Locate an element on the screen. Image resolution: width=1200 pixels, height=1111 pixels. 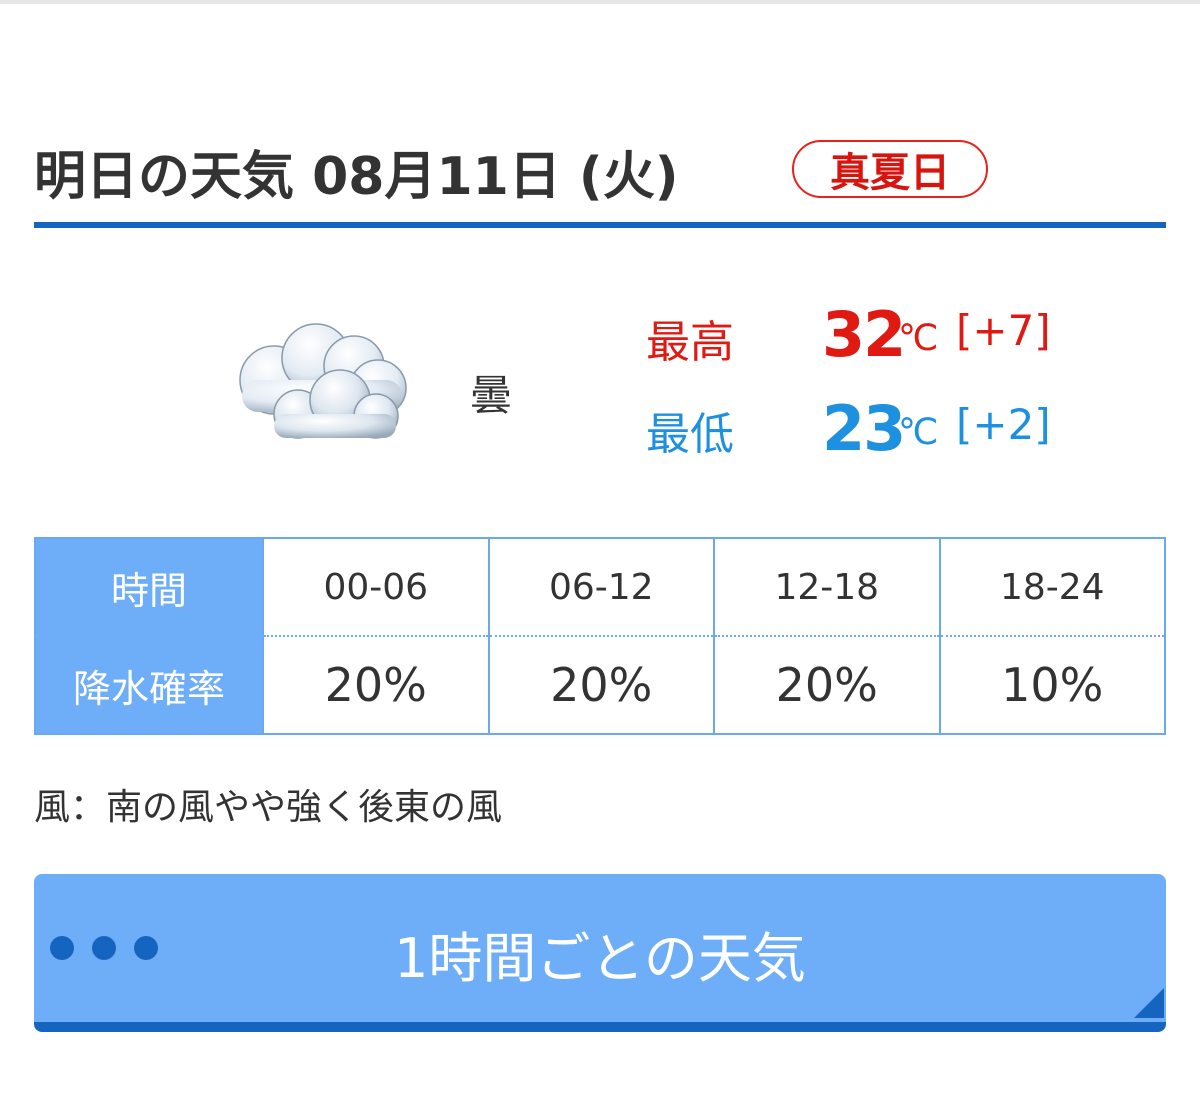
precipitation-value-2: 20% is located at coordinates (827, 685).